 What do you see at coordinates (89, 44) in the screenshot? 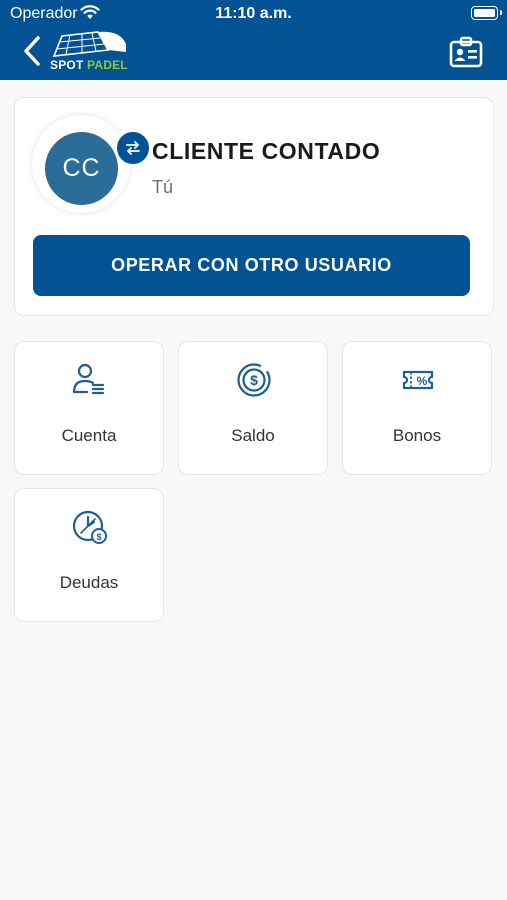
I see `court-logo-icon` at bounding box center [89, 44].